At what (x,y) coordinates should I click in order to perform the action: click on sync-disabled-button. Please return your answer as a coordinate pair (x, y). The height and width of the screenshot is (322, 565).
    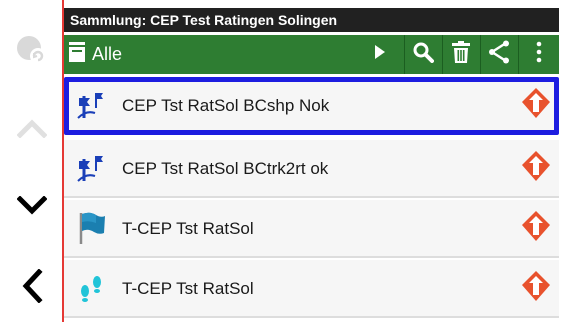
    Looking at the image, I should click on (32, 50).